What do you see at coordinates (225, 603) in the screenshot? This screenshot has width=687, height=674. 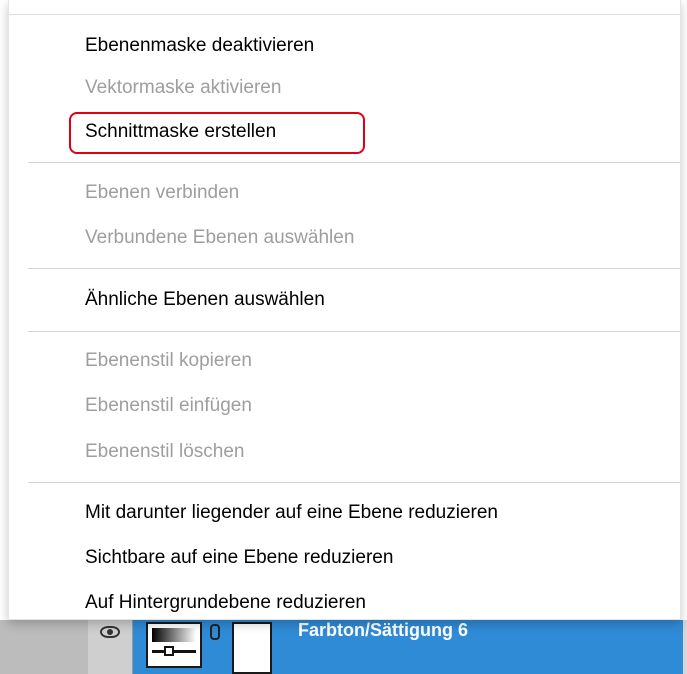 I see `menu-item-flatten-image: Auf Hintergrundebene reduzieren` at bounding box center [225, 603].